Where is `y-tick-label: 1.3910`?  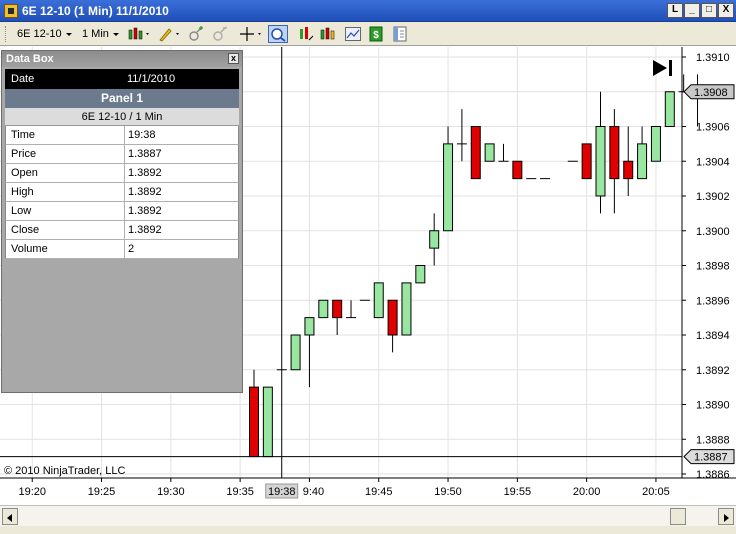 y-tick-label: 1.3910 is located at coordinates (713, 58).